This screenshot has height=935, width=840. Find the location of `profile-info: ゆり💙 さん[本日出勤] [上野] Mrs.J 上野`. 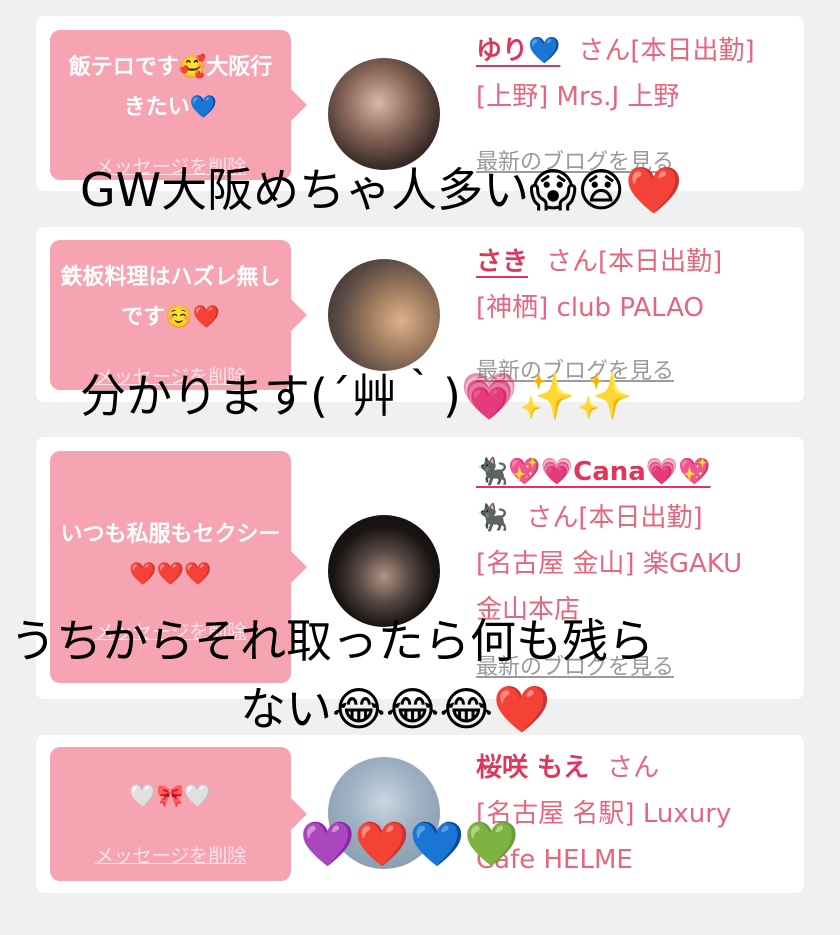

profile-info: ゆり💙 さん[本日出勤] [上野] Mrs.J 上野 is located at coordinates (636, 74).